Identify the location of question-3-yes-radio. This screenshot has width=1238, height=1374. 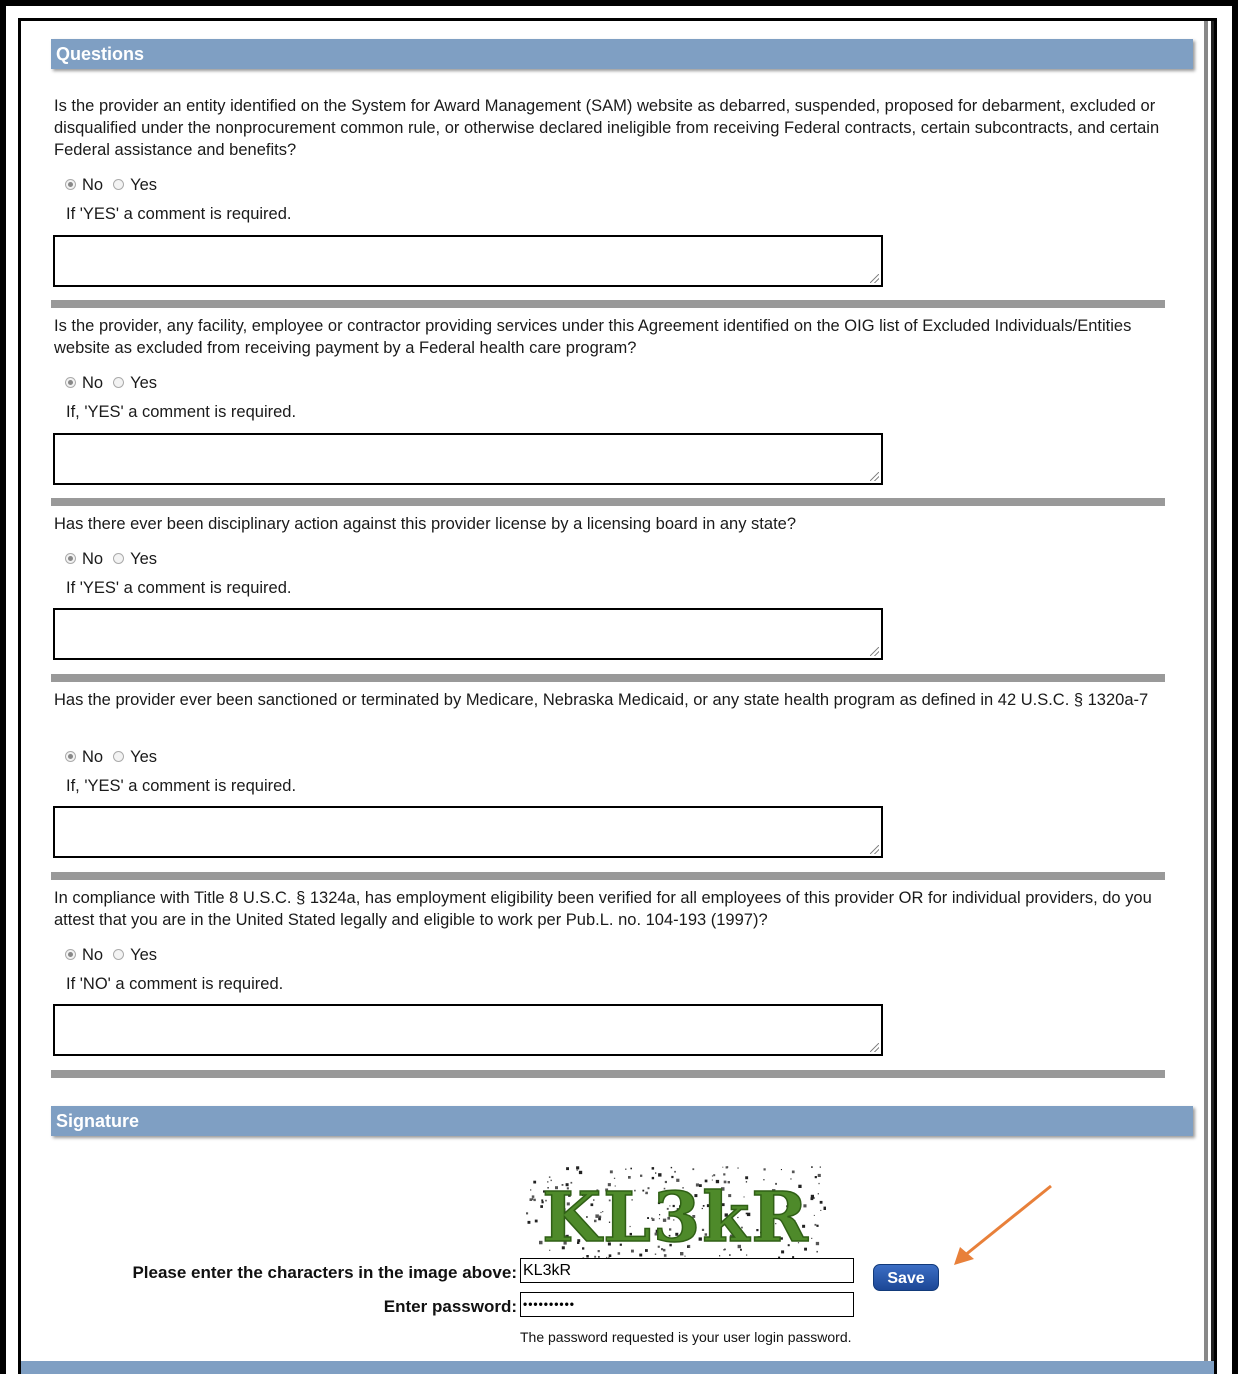
(119, 558).